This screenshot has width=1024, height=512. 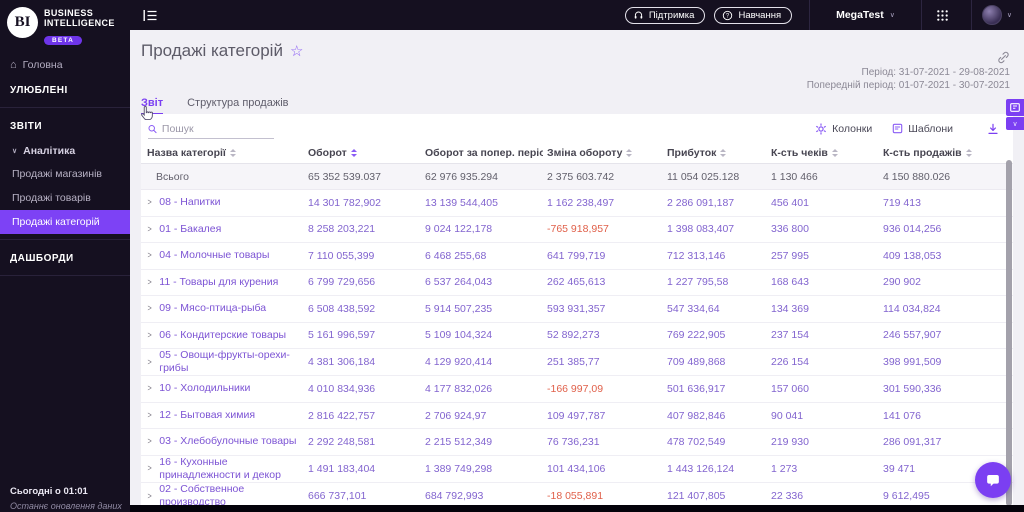 What do you see at coordinates (65, 25) in the screenshot?
I see `app-logo: BI BUSINESS INTELLIGENCE BETA` at bounding box center [65, 25].